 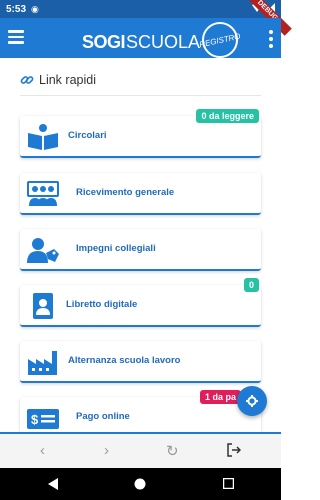 I want to click on meeting-icon, so click(x=43, y=194).